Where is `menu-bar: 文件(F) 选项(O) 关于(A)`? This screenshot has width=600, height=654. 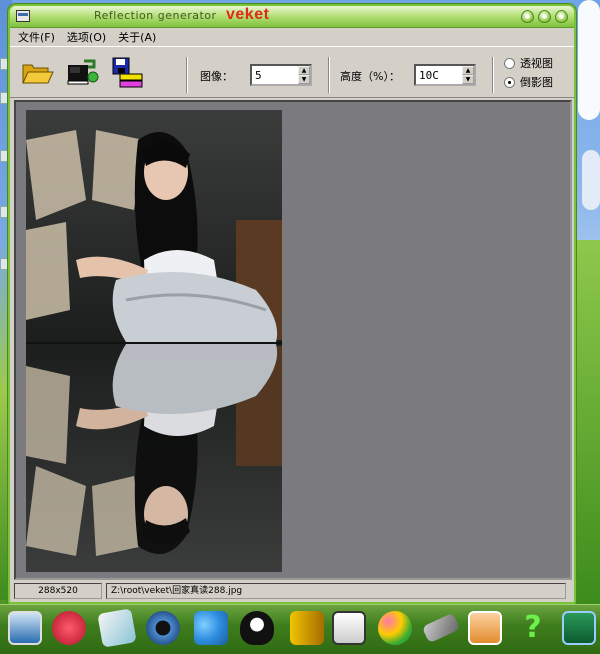 menu-bar: 文件(F) 选项(O) 关于(A) is located at coordinates (292, 37).